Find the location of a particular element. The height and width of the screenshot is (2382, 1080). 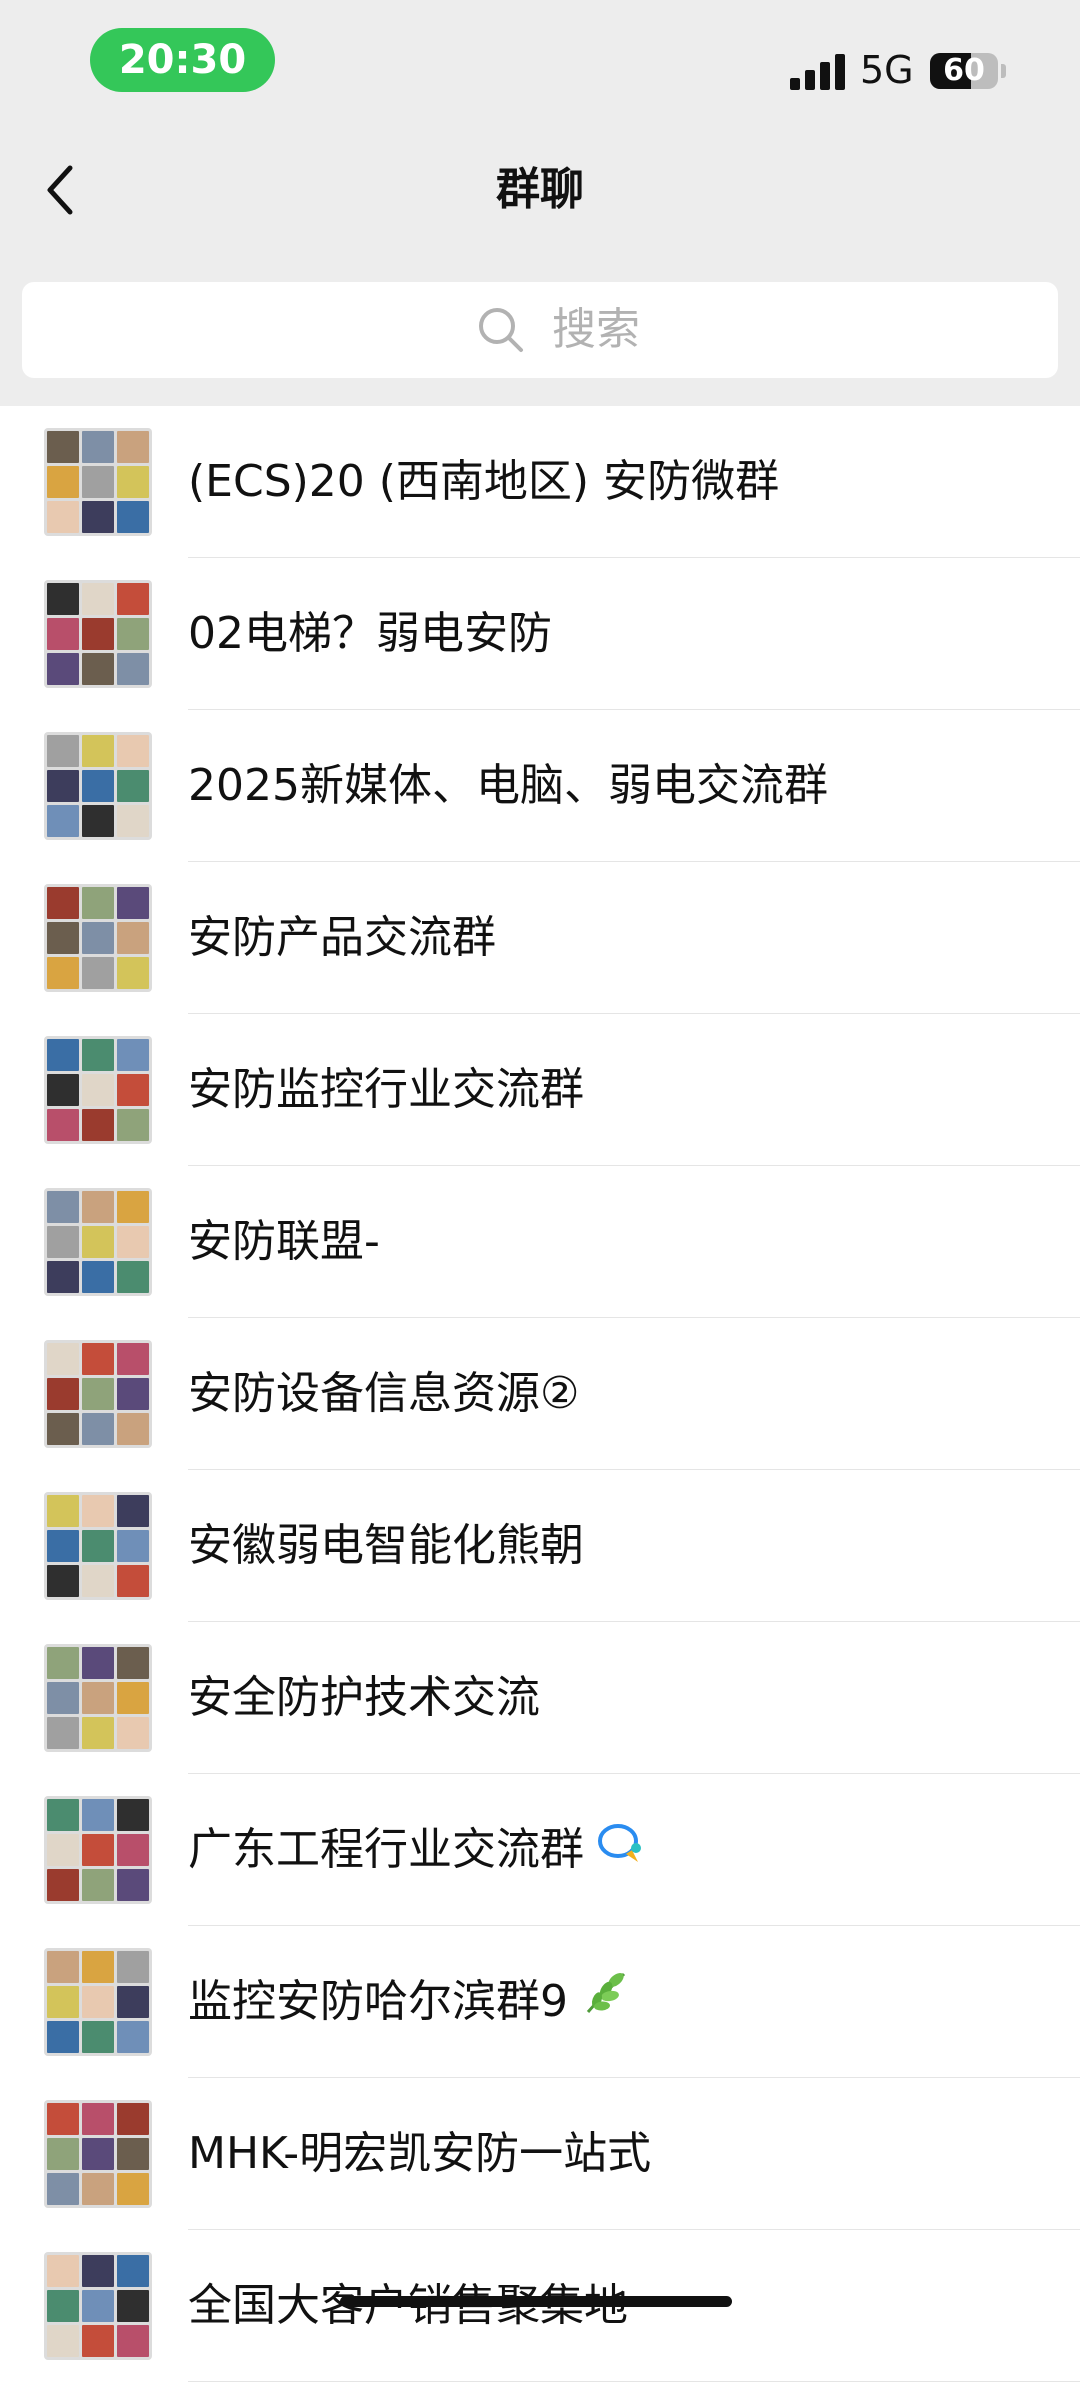

group-name-text: 安徽弱电智能化熊朝 is located at coordinates (386, 1545).